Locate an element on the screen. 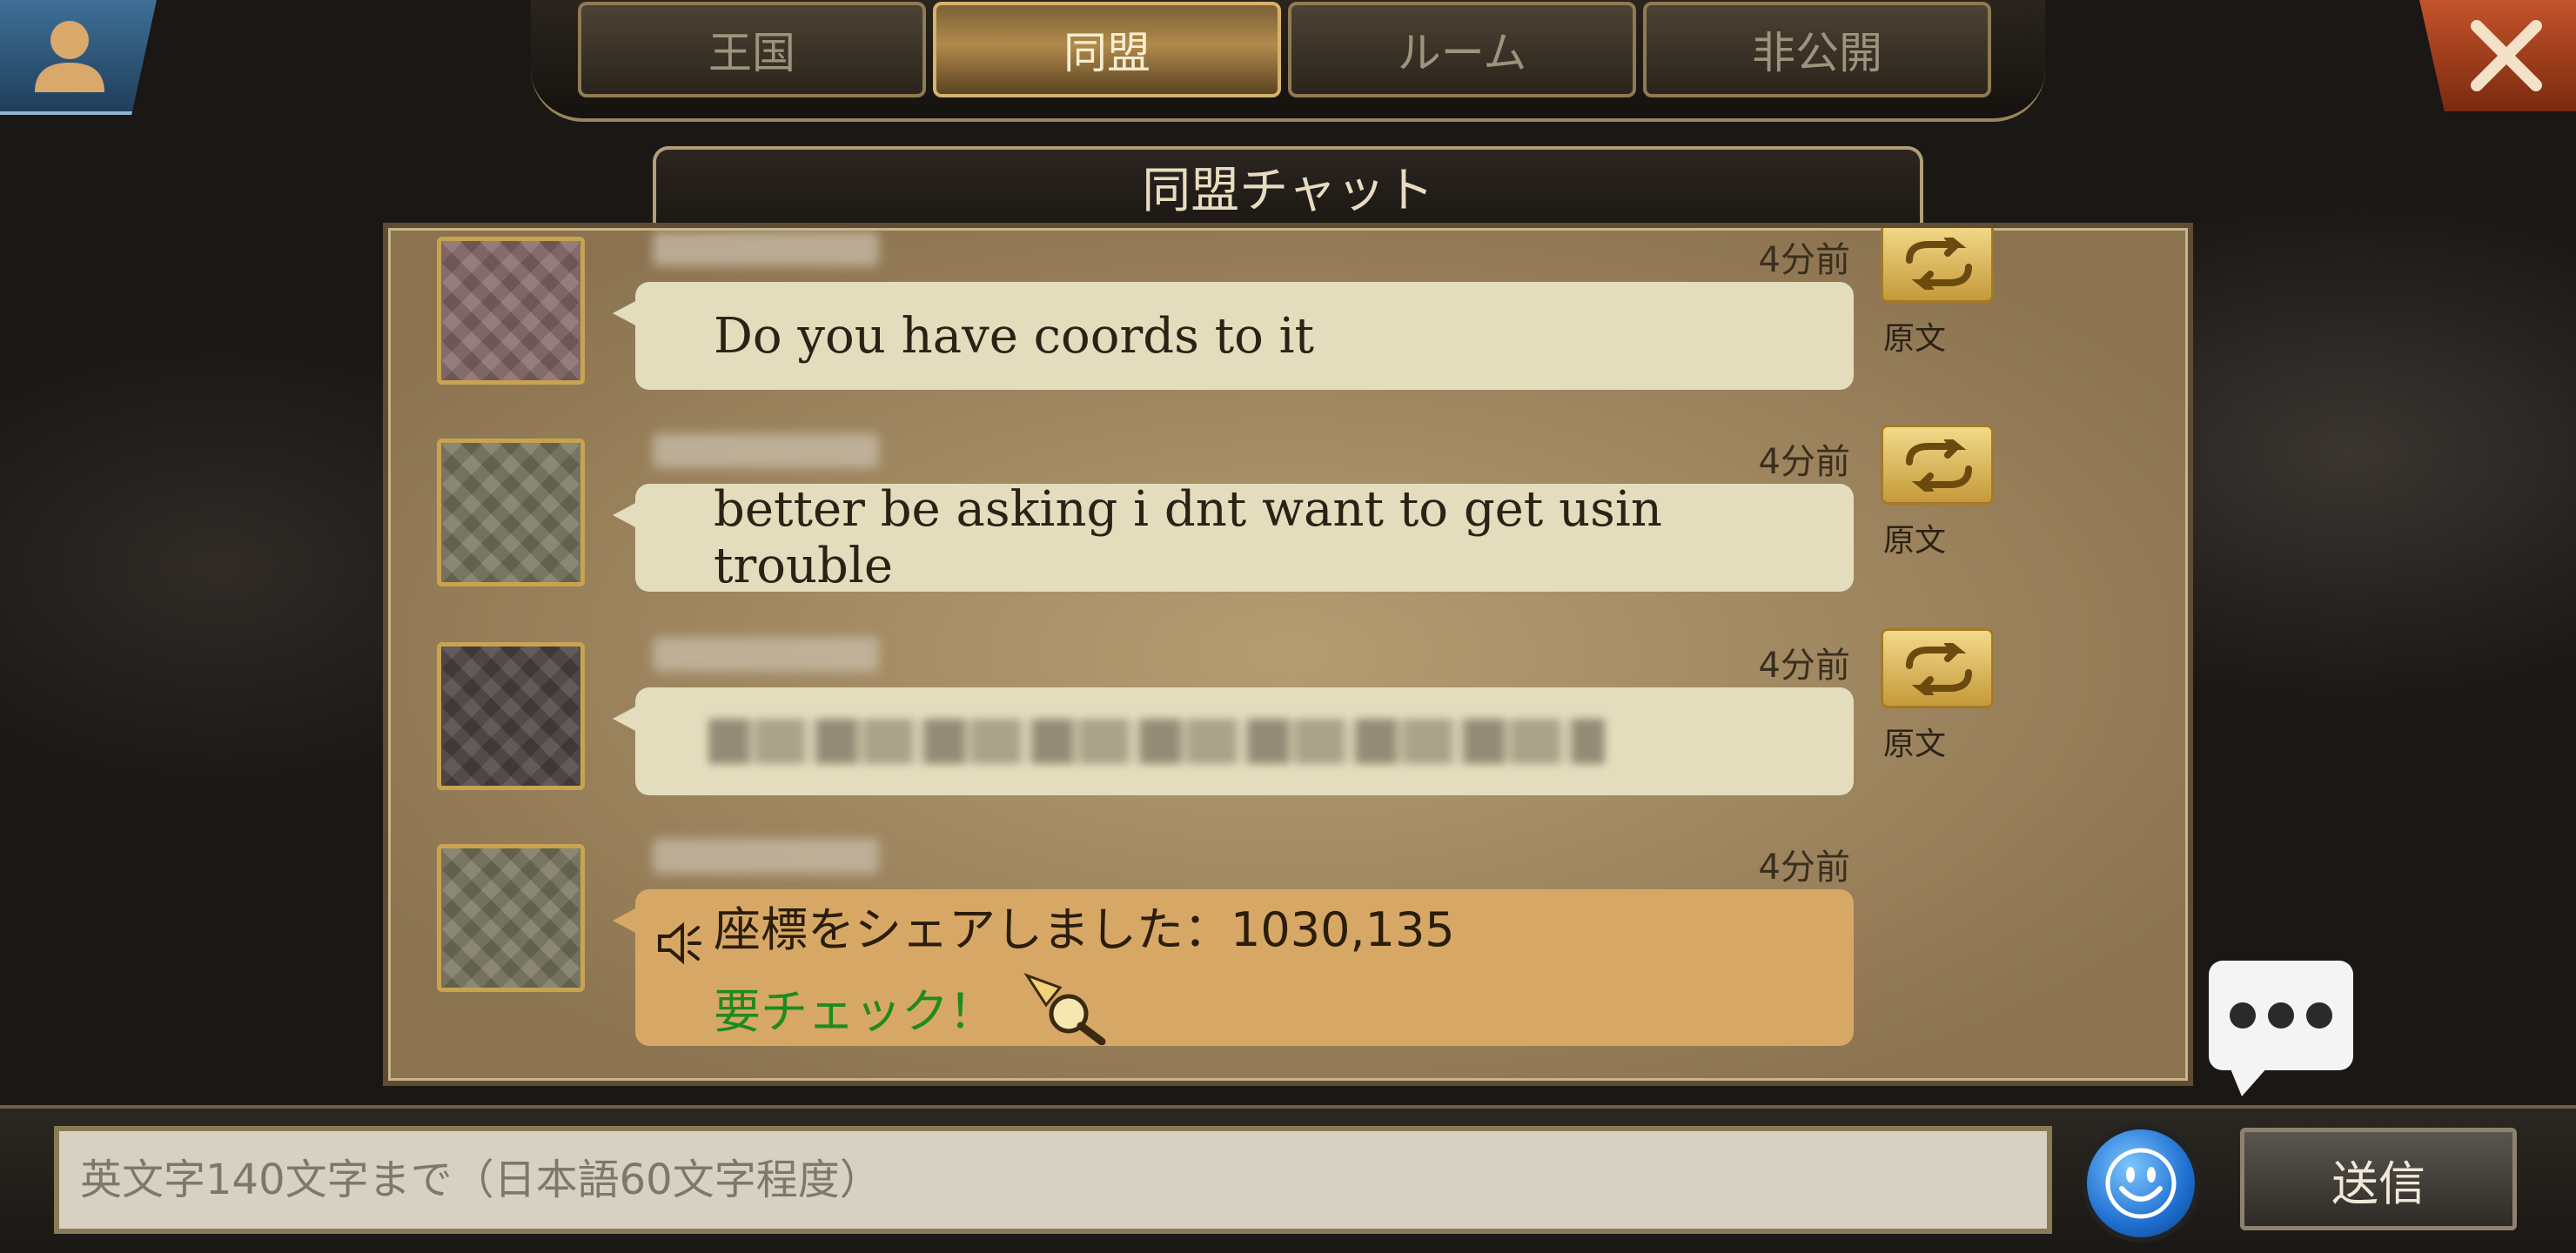  smiley-icon is located at coordinates (2141, 1183).